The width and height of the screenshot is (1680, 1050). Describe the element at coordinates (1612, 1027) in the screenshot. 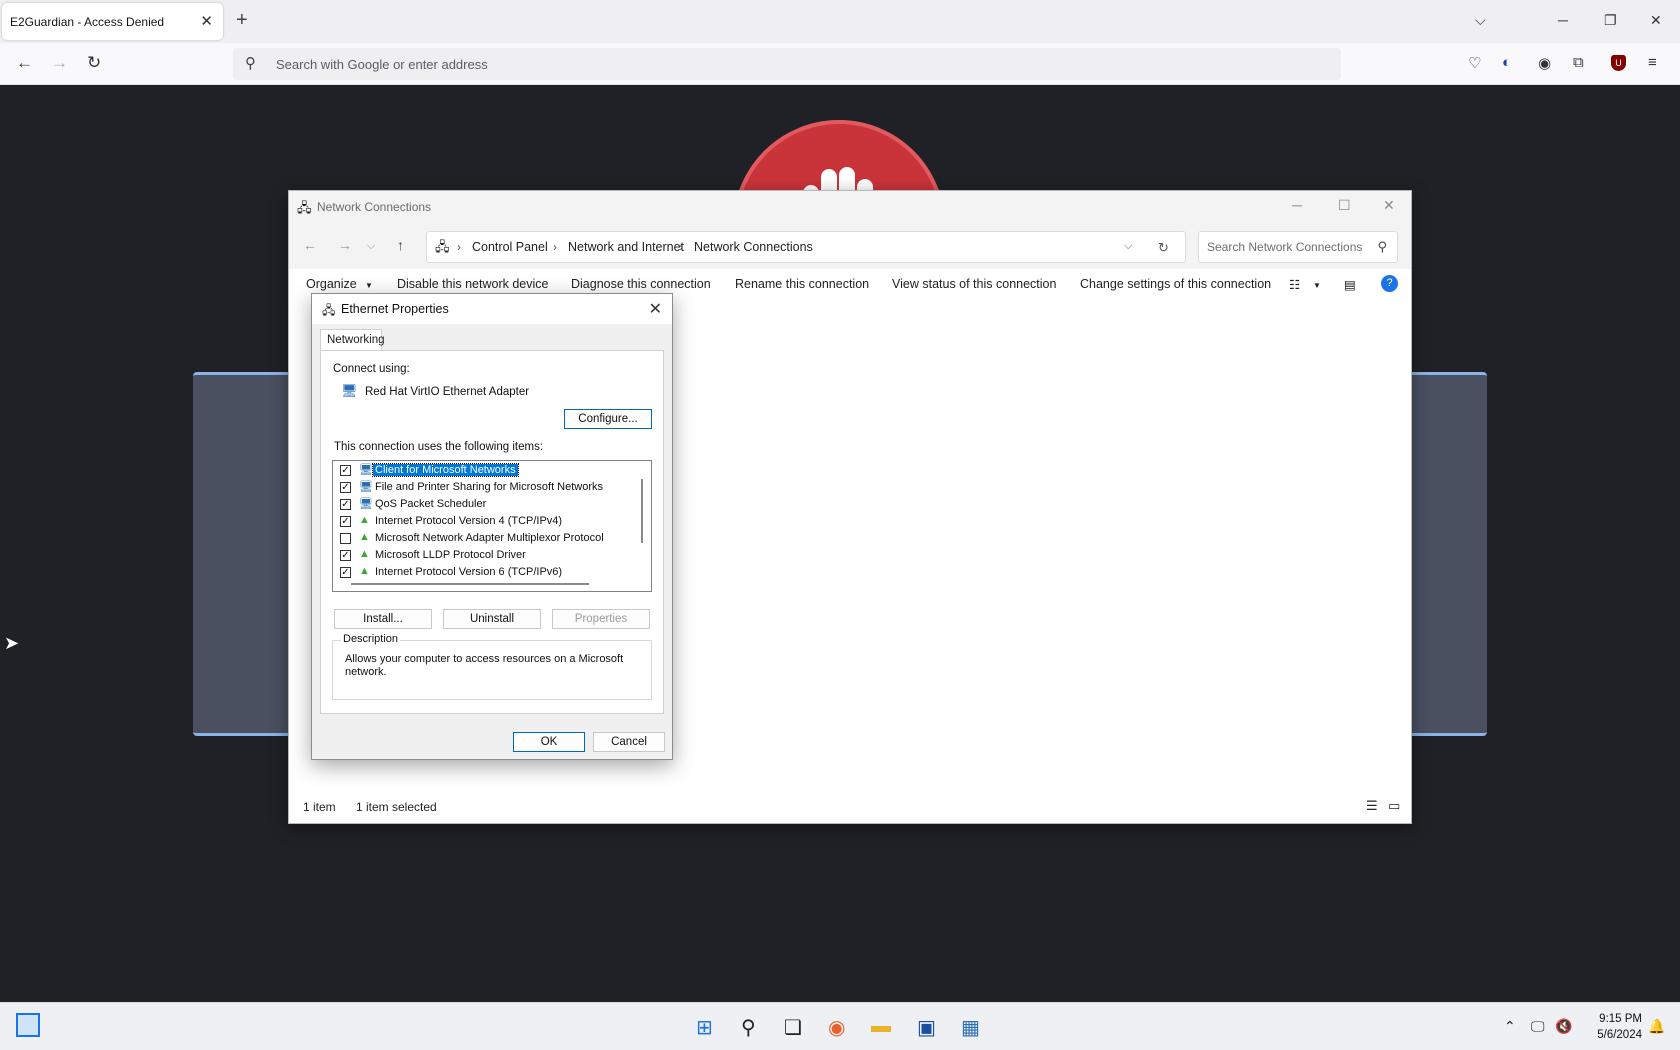

I see `clock: 9:15 PM 5/6/2024` at that location.